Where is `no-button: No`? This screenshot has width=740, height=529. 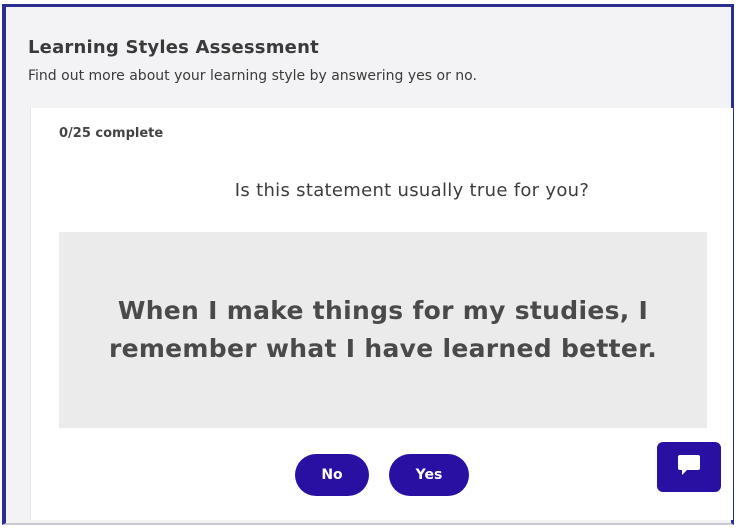 no-button: No is located at coordinates (332, 475).